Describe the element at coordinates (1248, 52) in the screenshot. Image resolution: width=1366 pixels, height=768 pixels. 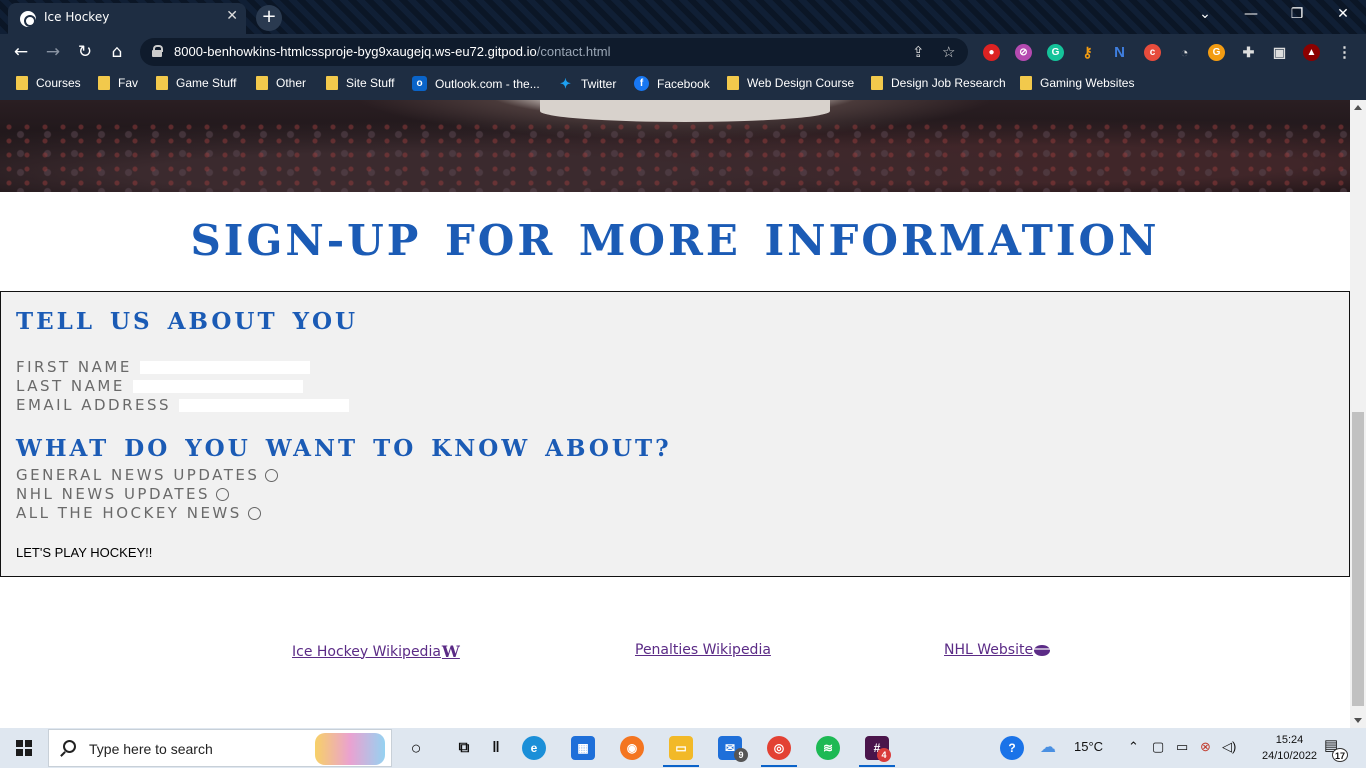
I see `extensions-puzzle-icon: ✚` at that location.